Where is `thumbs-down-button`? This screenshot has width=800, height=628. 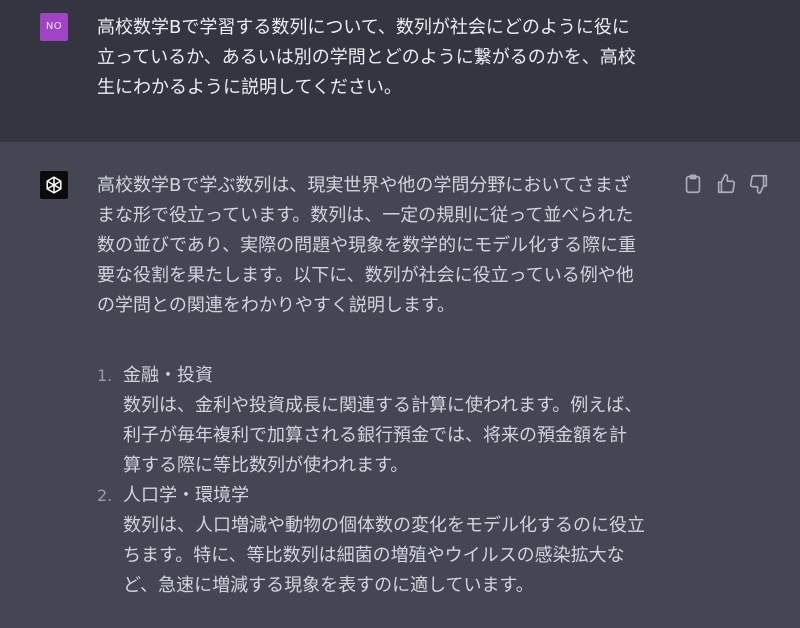 thumbs-down-button is located at coordinates (760, 185).